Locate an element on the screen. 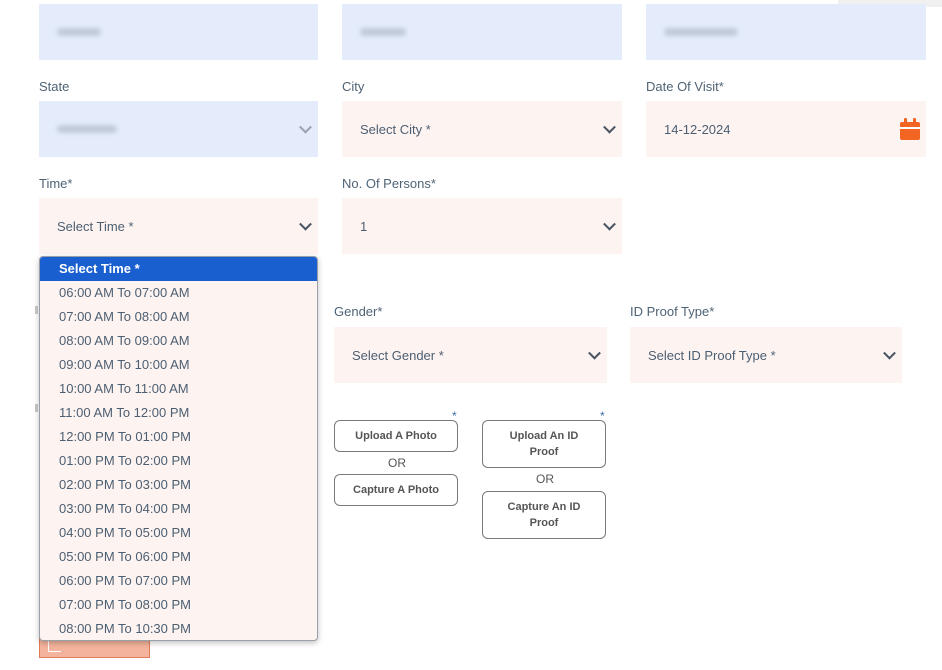 This screenshot has height=670, width=942. date-of-visit-input: 14-12-2024 is located at coordinates (786, 129).